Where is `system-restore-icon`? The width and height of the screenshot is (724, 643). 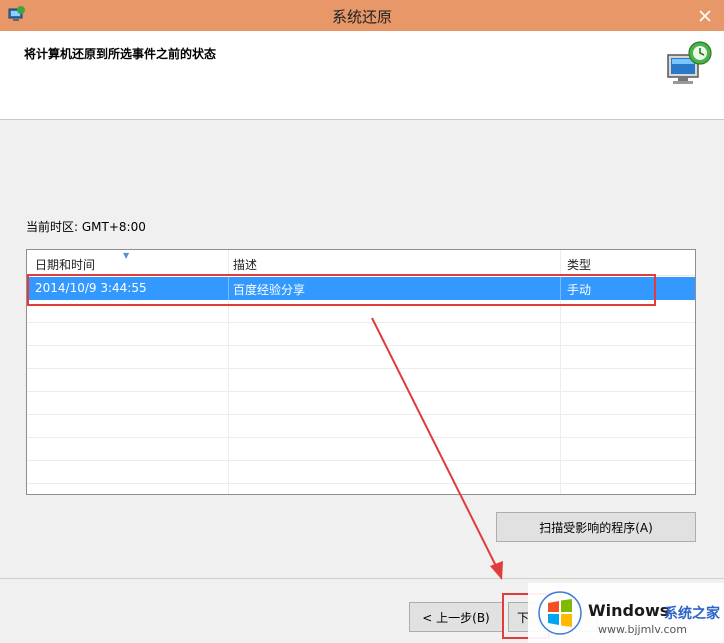 system-restore-icon is located at coordinates (689, 62).